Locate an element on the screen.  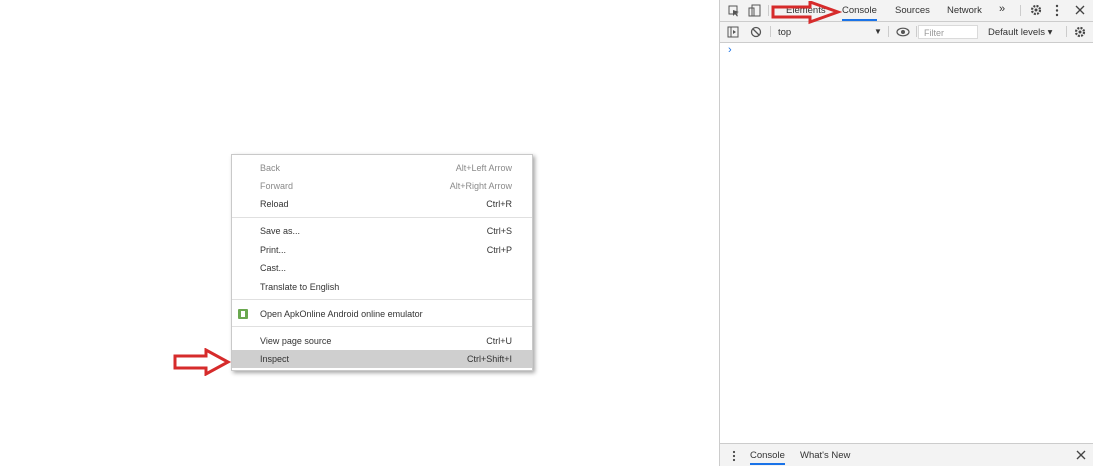
inspect-element-icon is located at coordinates (734, 11).